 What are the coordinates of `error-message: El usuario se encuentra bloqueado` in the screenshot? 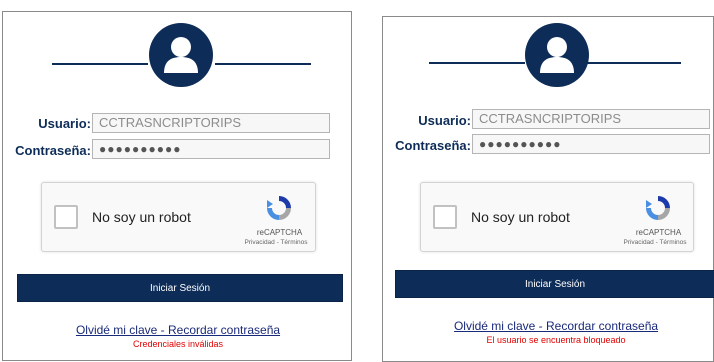 It's located at (556, 340).